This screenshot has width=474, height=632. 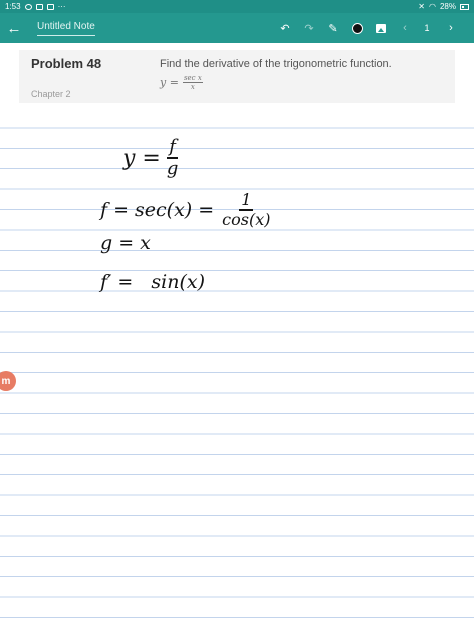 What do you see at coordinates (50, 6) in the screenshot?
I see `mail-notification-icon` at bounding box center [50, 6].